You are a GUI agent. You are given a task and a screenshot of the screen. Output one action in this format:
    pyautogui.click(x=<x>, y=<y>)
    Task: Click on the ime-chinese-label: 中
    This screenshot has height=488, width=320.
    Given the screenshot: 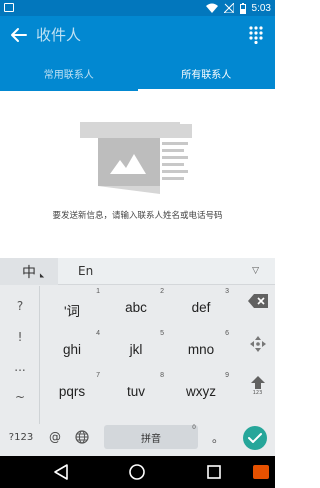 What is the action you would take?
    pyautogui.click(x=29, y=272)
    